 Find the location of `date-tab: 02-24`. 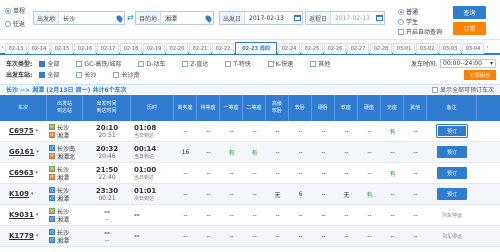

date-tab: 02-24 is located at coordinates (289, 48).